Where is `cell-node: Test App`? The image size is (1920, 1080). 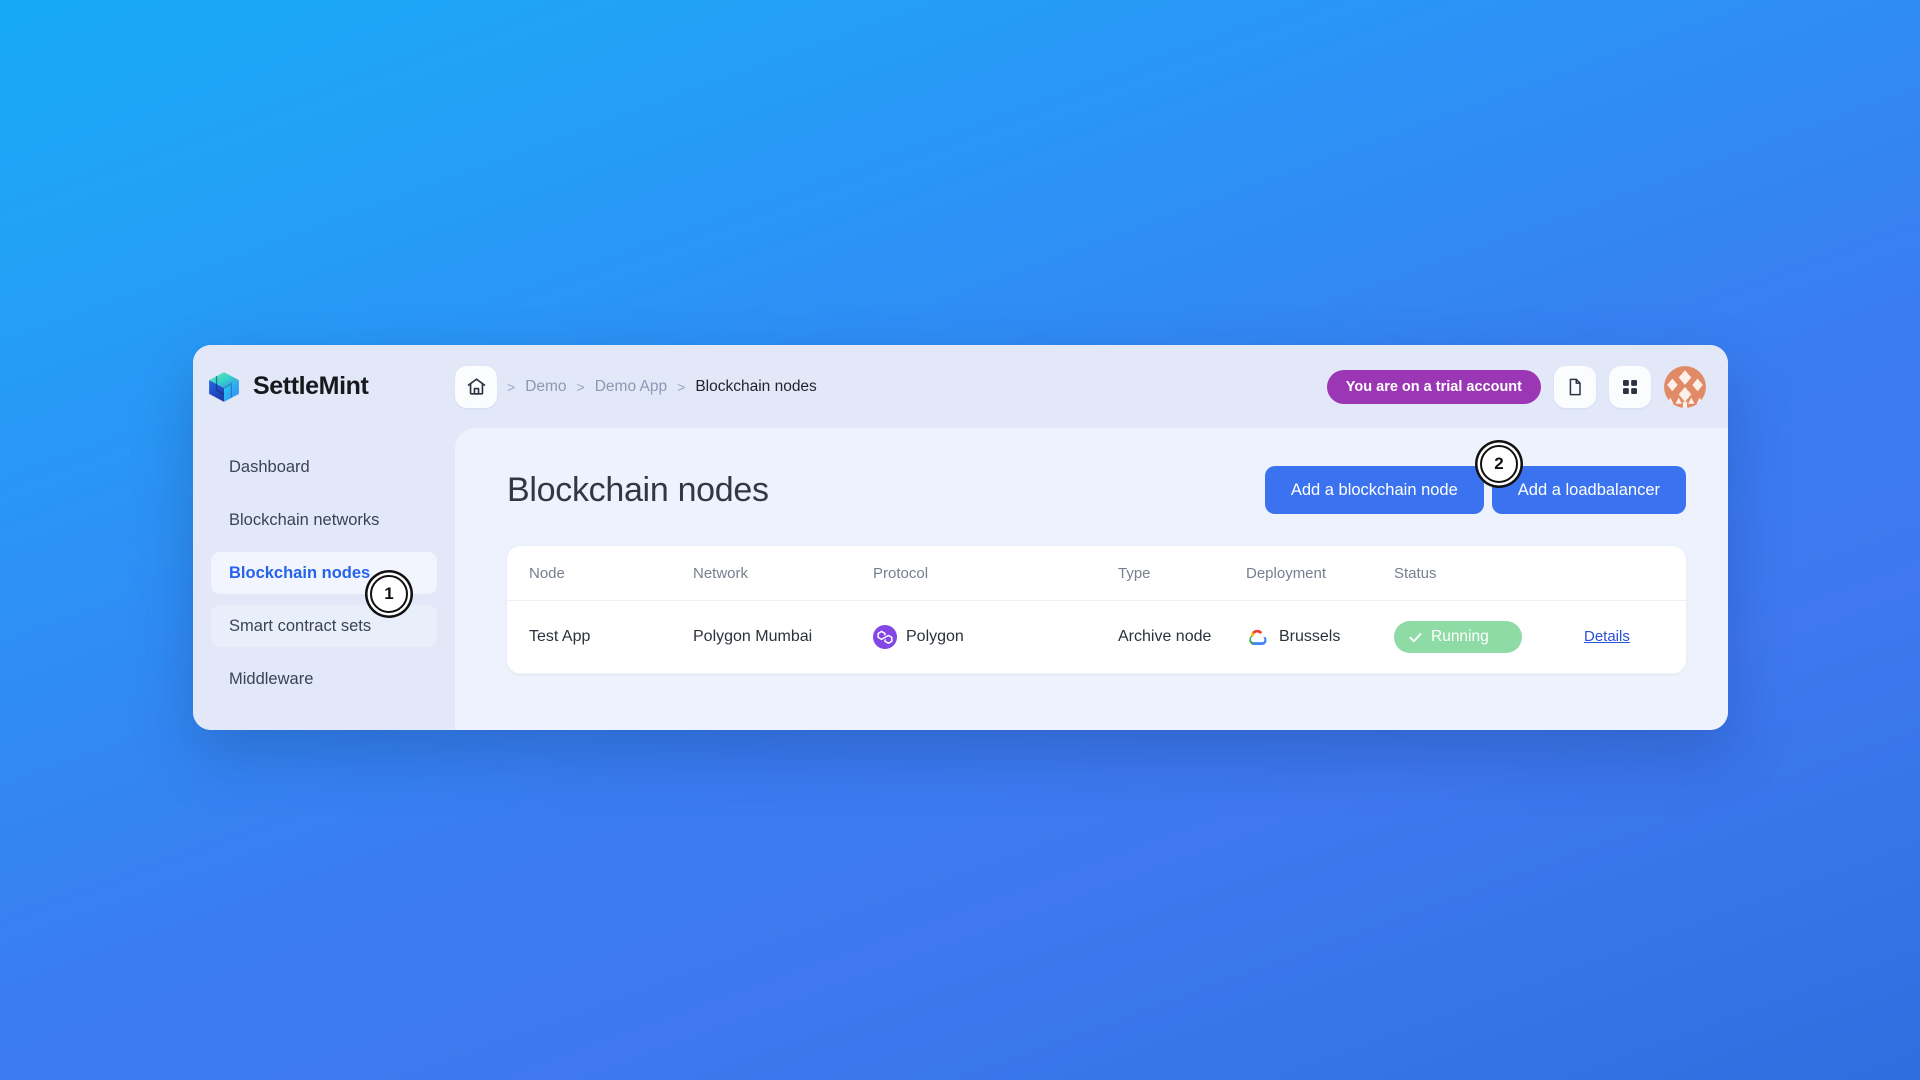 cell-node: Test App is located at coordinates (600, 637).